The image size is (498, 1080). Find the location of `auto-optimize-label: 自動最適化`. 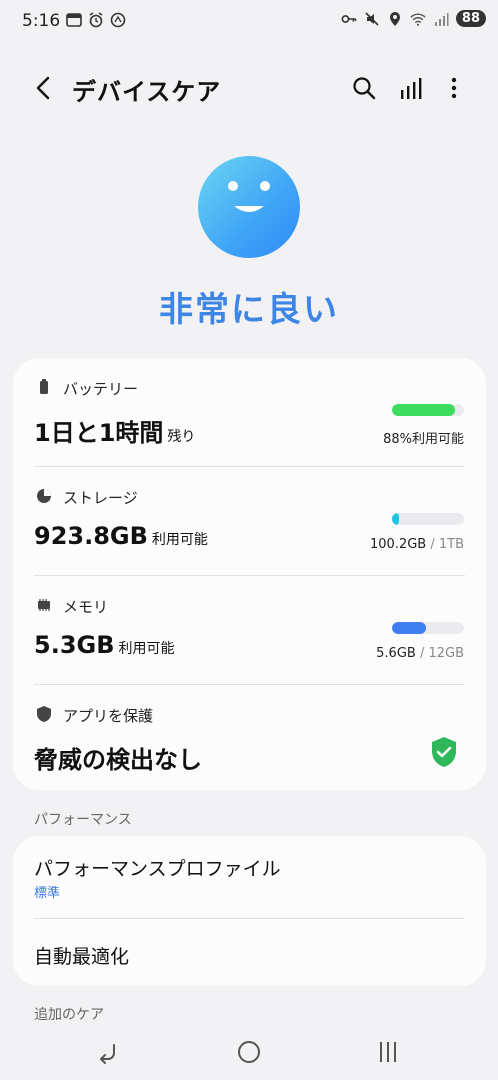

auto-optimize-label: 自動最適化 is located at coordinates (82, 957).